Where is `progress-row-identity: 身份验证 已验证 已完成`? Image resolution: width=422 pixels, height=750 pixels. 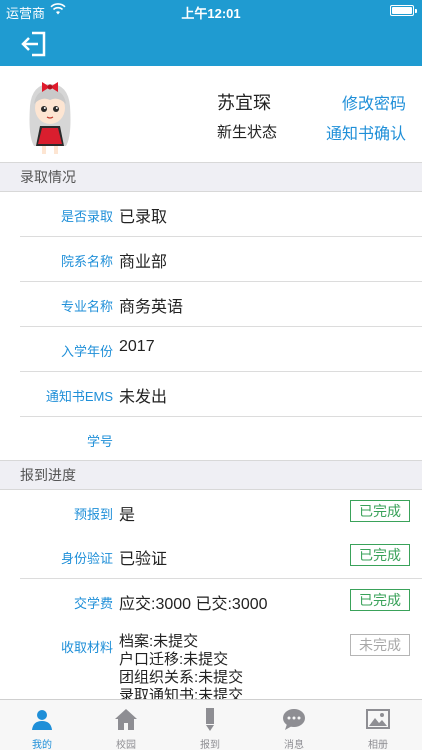
progress-row-identity: 身份验证 已验证 已完成 is located at coordinates (211, 556).